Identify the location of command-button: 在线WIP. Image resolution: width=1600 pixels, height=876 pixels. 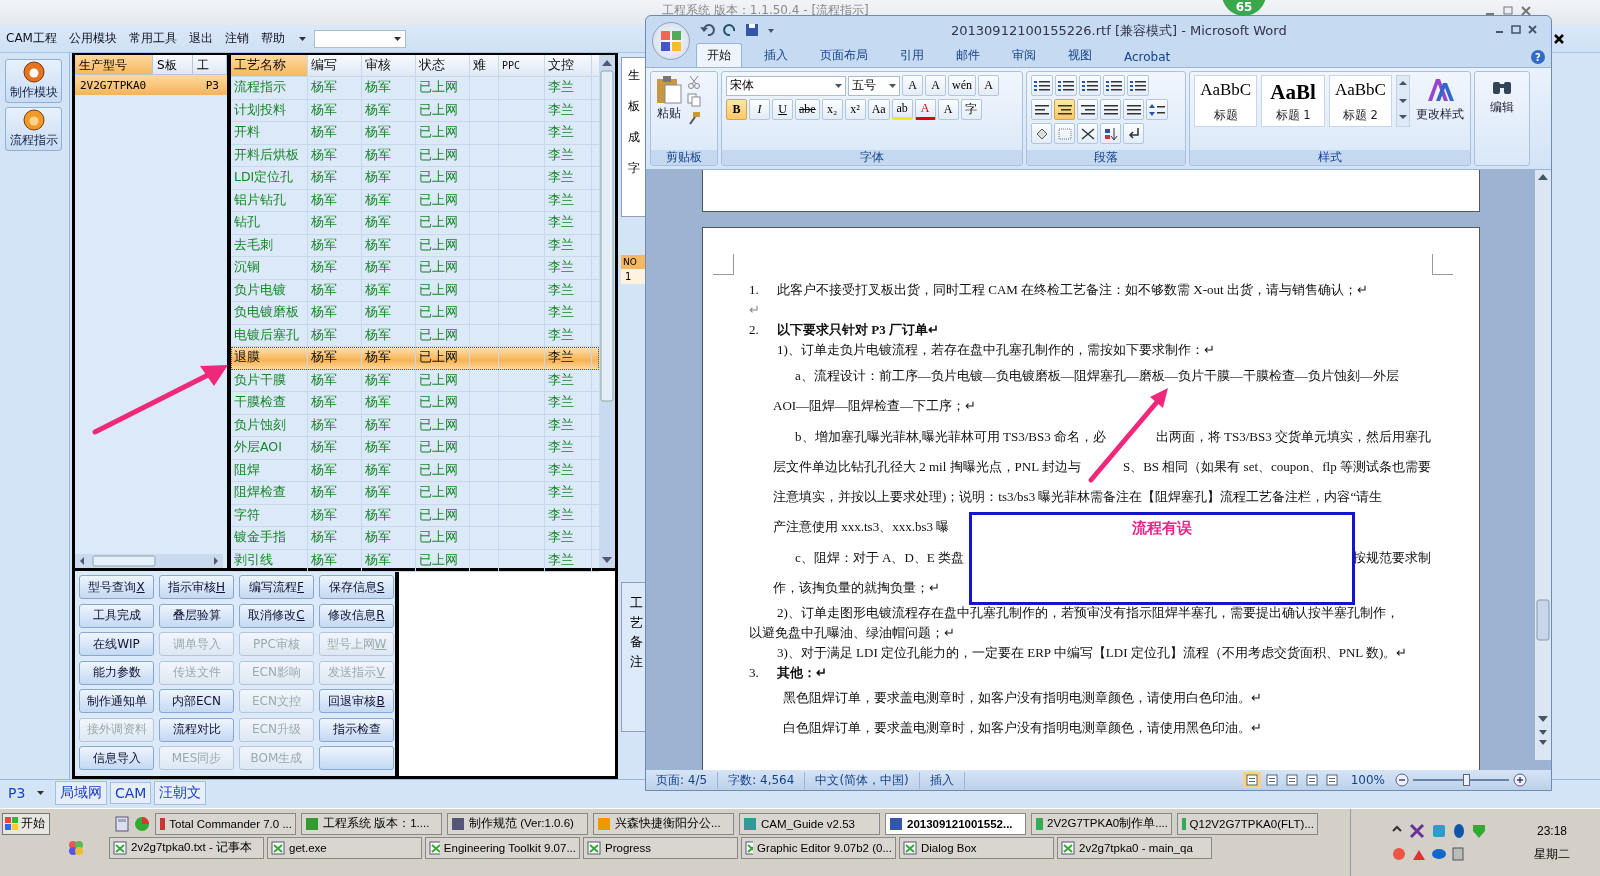
(116, 644).